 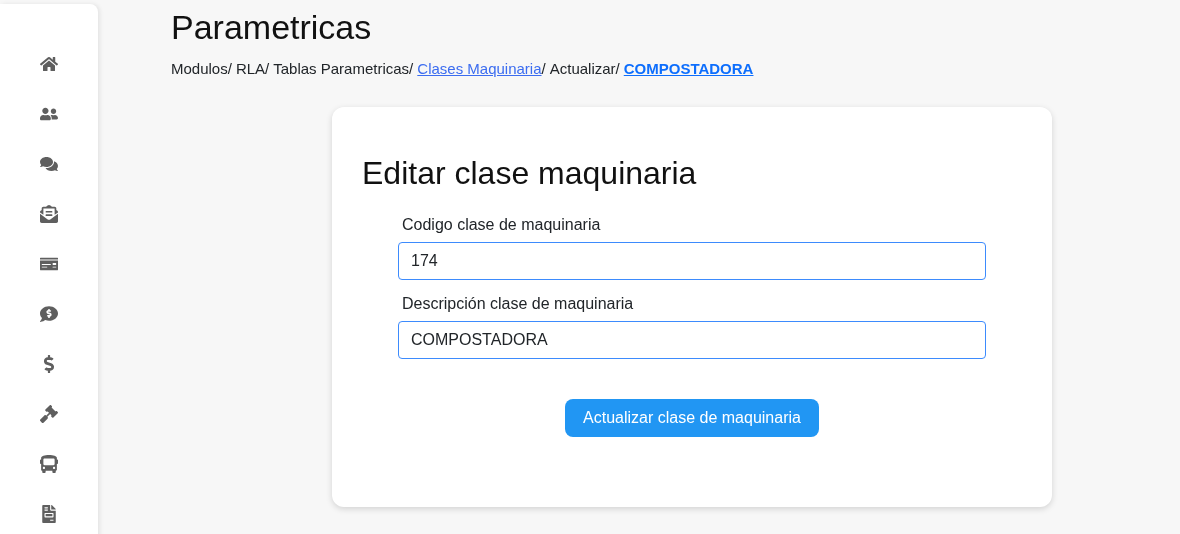 I want to click on field-label: Descripción clase de maquinaria, so click(x=518, y=303).